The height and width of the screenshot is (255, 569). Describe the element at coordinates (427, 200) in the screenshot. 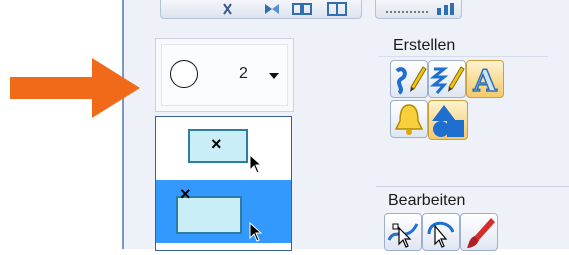

I see `group-title-edit: Bearbeiten` at that location.